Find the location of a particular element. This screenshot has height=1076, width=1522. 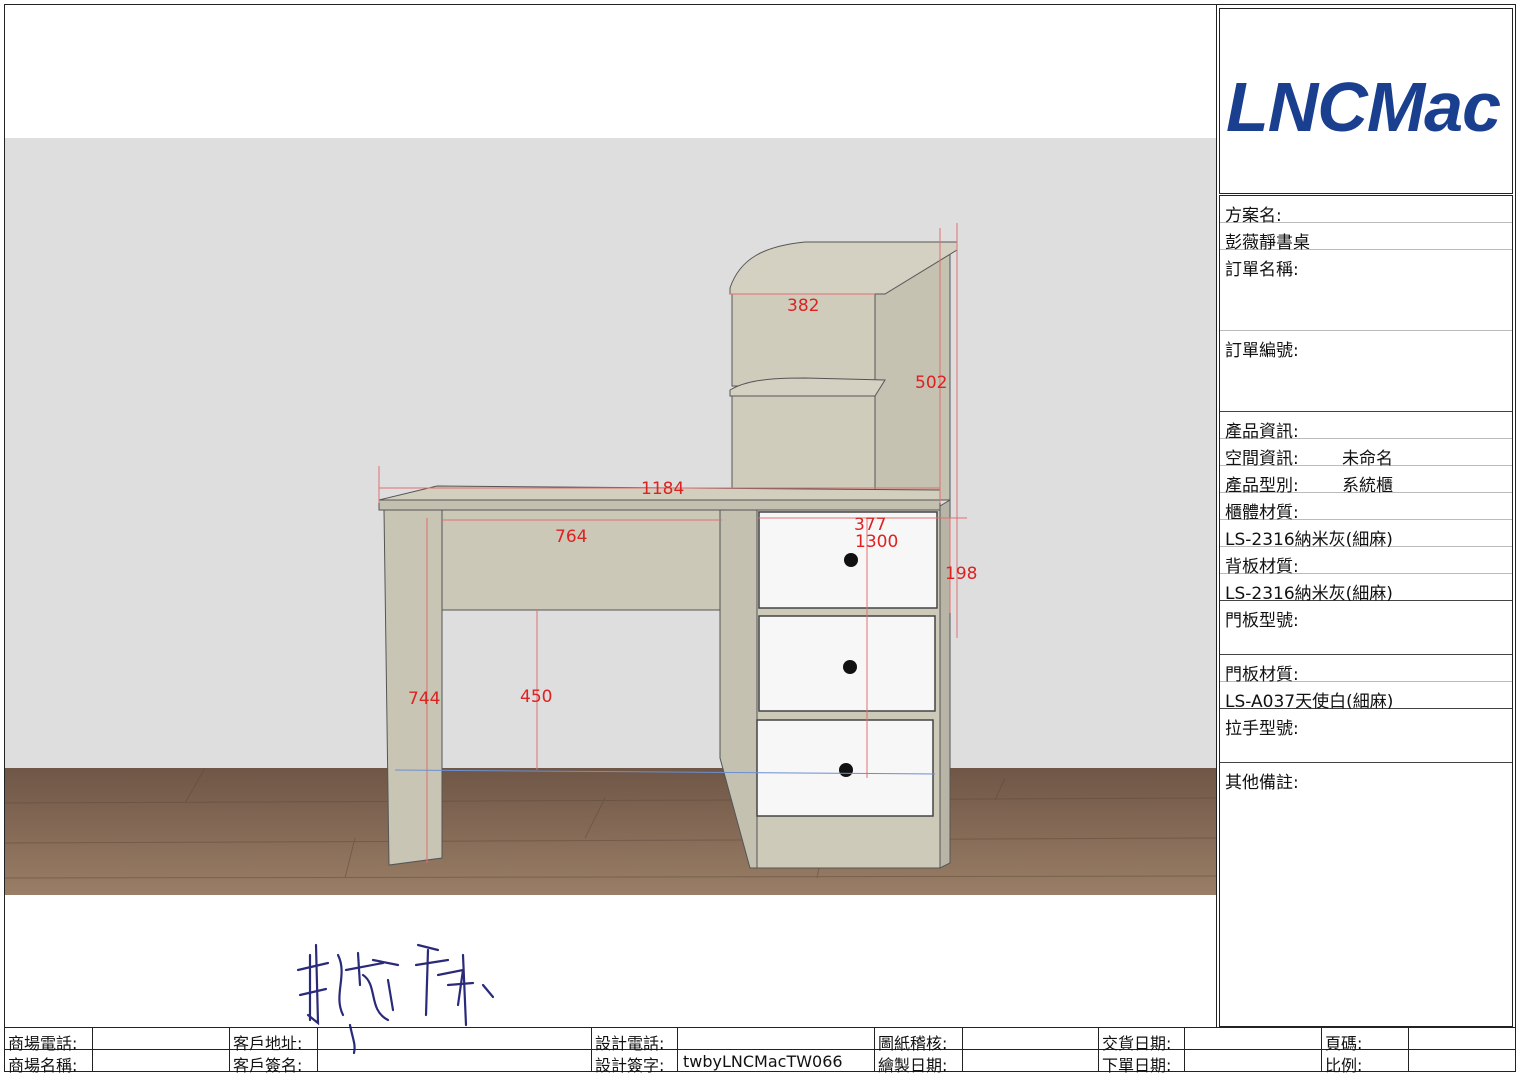

footer-cell: 設計簽字: is located at coordinates (635, 1062).